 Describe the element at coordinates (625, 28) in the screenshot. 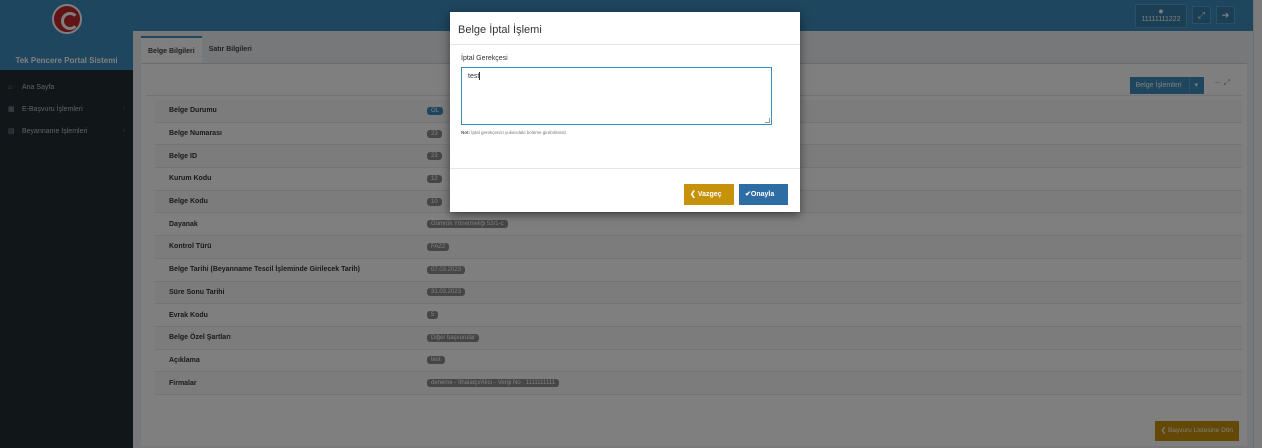

I see `modal-title: Belge İptal İşlemi` at that location.